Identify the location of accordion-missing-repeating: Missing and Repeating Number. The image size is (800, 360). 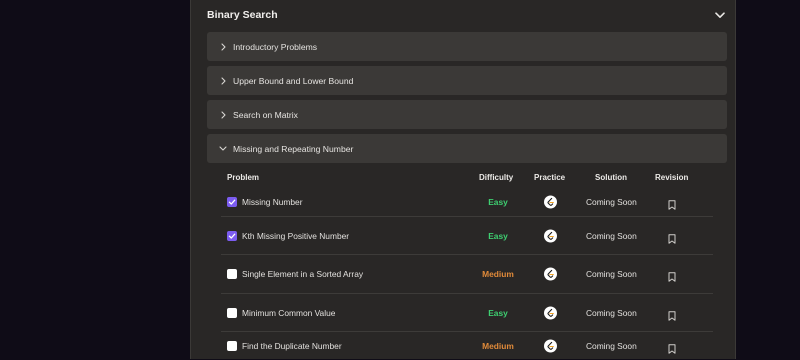
(467, 148).